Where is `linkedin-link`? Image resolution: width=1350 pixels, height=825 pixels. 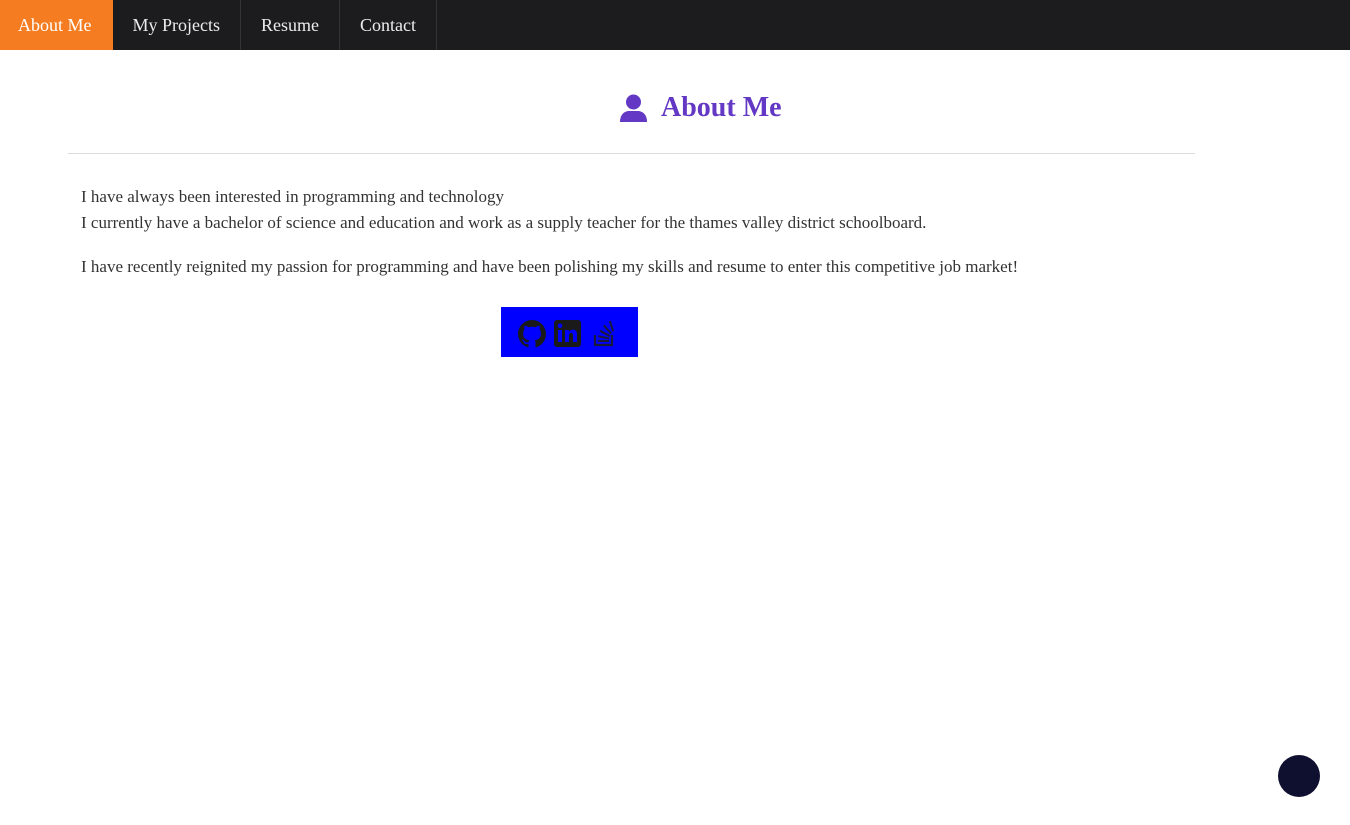
linkedin-link is located at coordinates (568, 334).